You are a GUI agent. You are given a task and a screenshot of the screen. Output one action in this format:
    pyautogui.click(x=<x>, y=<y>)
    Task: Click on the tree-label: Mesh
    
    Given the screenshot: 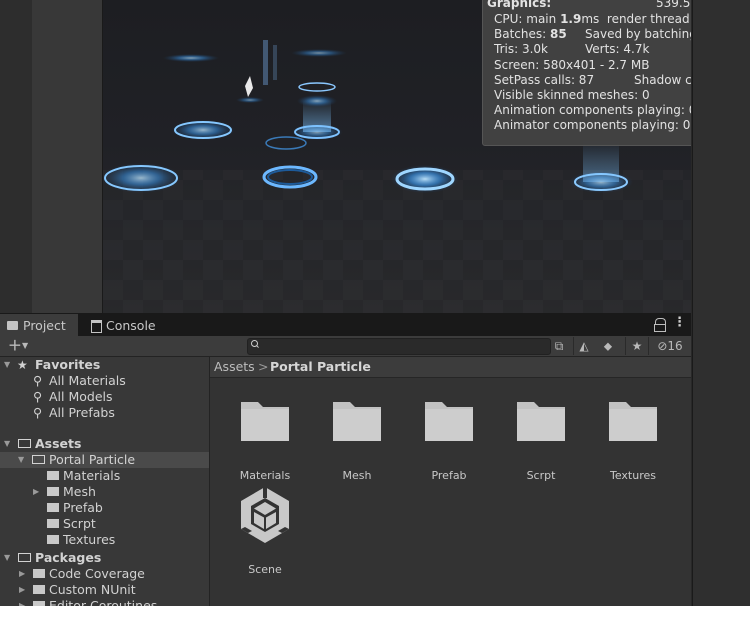 What is the action you would take?
    pyautogui.click(x=79, y=491)
    